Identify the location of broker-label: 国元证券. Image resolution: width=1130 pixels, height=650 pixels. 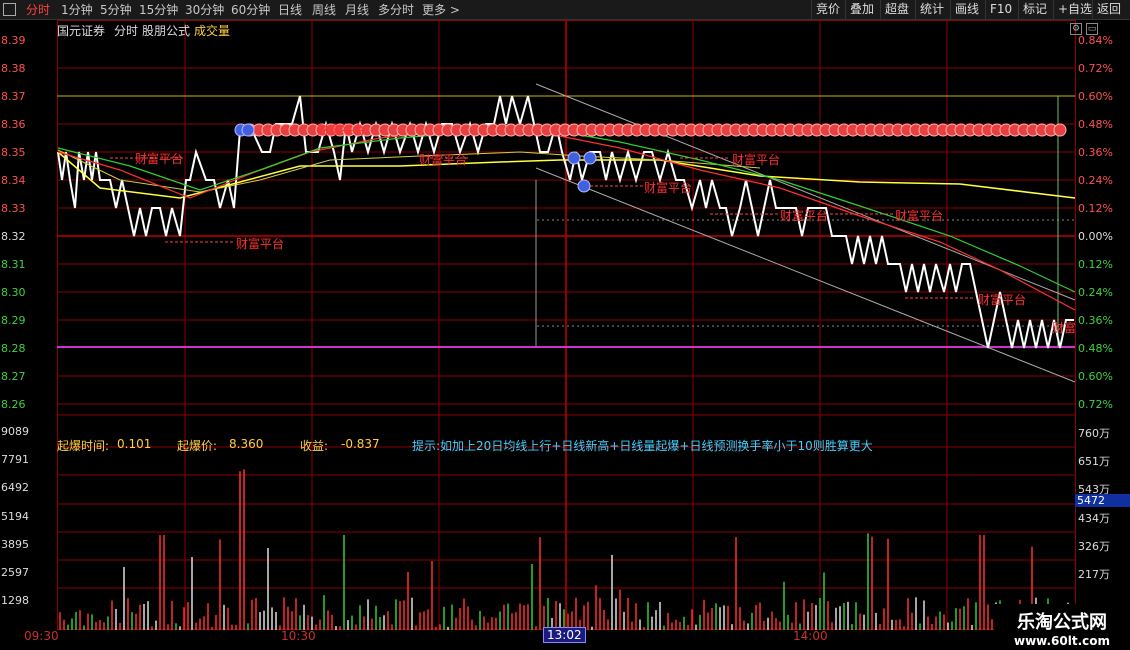
(81, 31).